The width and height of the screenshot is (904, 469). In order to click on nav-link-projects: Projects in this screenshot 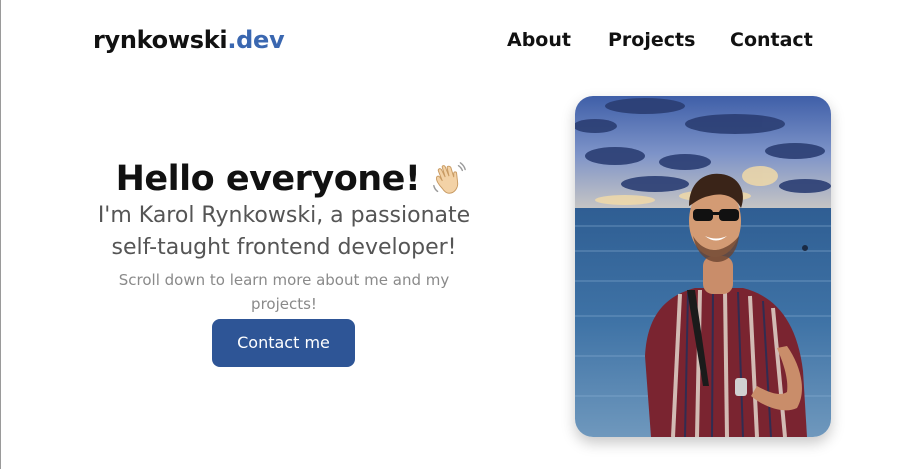, I will do `click(651, 40)`.